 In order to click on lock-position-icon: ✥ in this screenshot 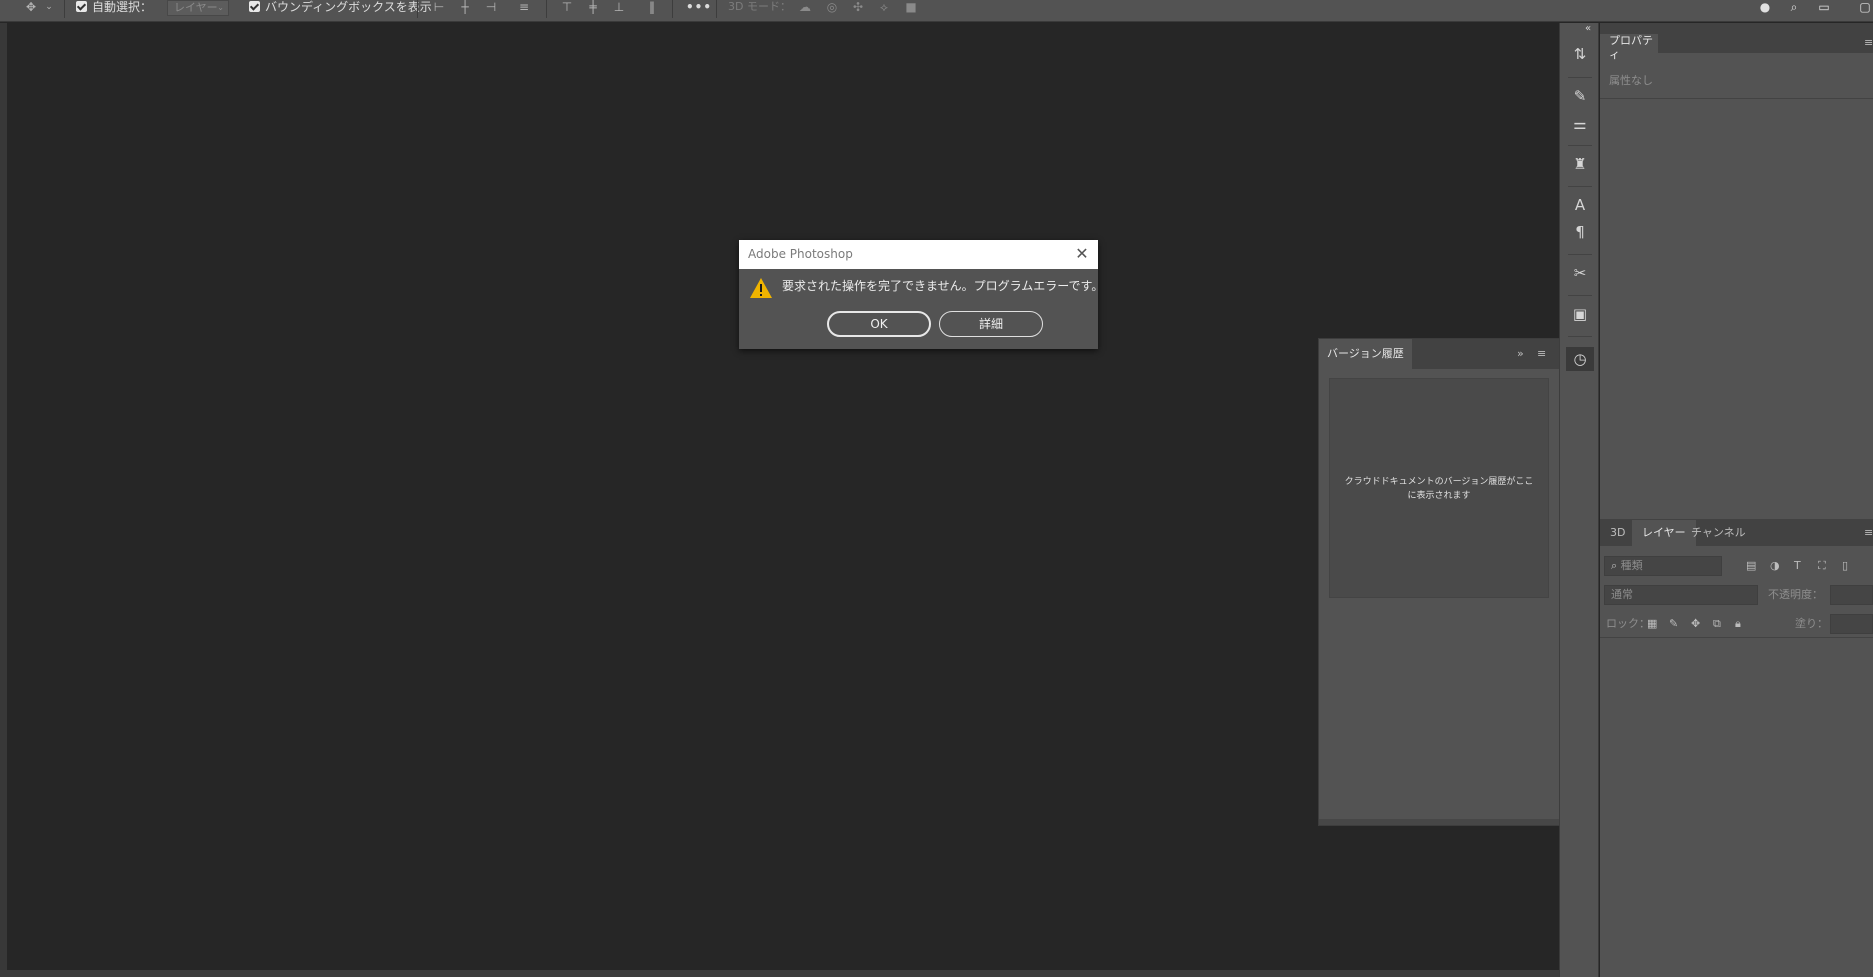, I will do `click(1695, 624)`.